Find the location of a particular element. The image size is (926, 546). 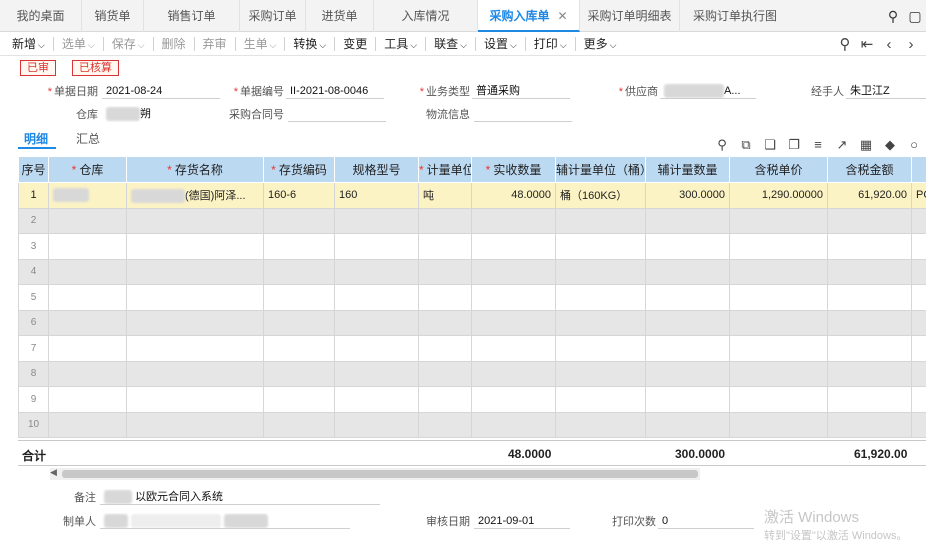

delete-button: 删除 is located at coordinates (174, 44).